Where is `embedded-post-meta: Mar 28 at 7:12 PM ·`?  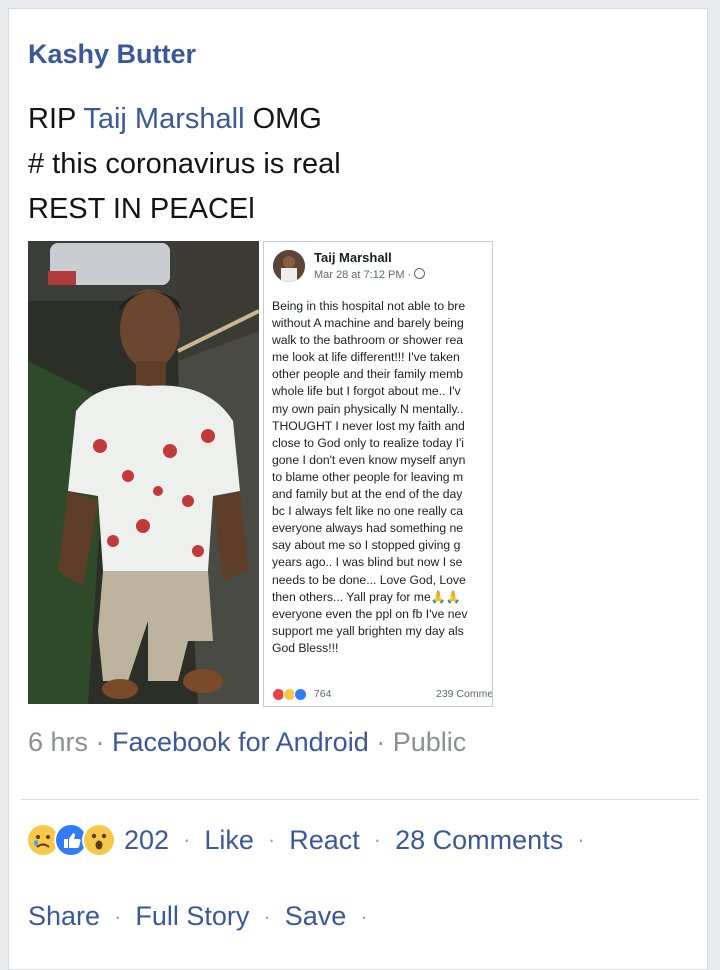 embedded-post-meta: Mar 28 at 7:12 PM · is located at coordinates (370, 274).